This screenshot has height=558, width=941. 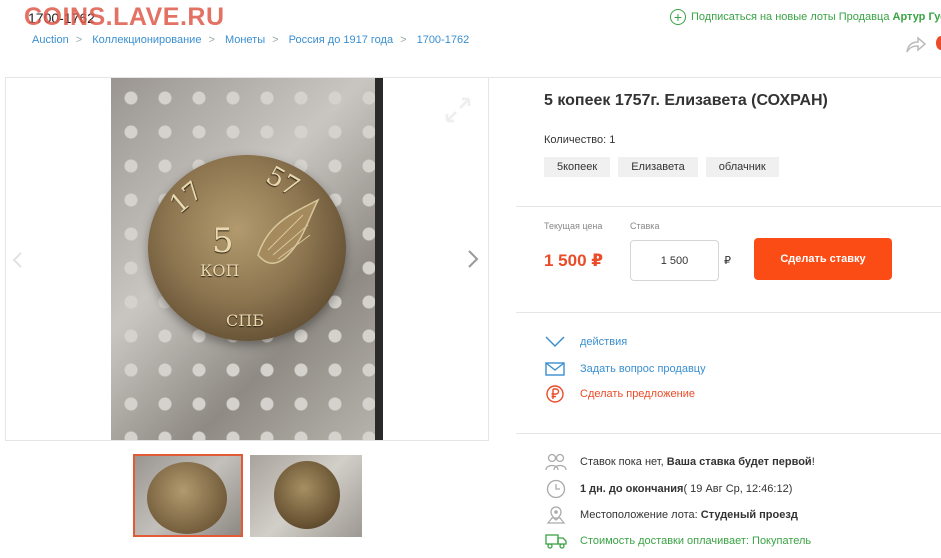 What do you see at coordinates (247, 248) in the screenshot?
I see `coin-image: 17 57 5 КОП СПБ` at bounding box center [247, 248].